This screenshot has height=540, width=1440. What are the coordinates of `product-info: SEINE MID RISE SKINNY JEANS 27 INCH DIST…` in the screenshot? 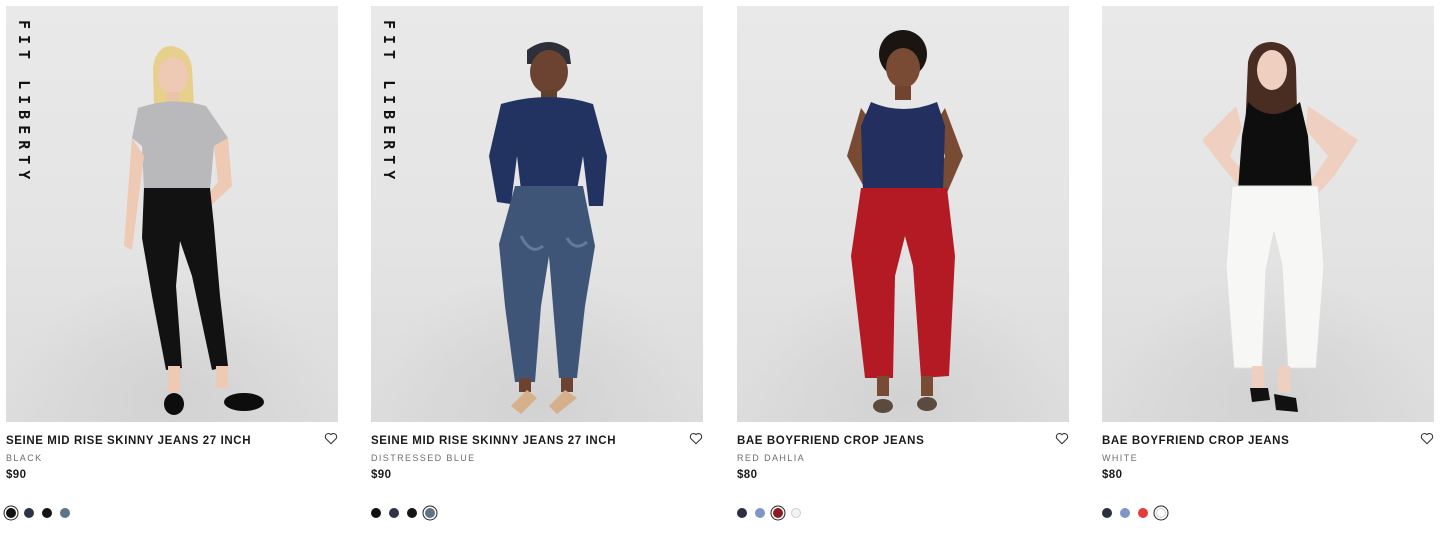 It's located at (537, 470).